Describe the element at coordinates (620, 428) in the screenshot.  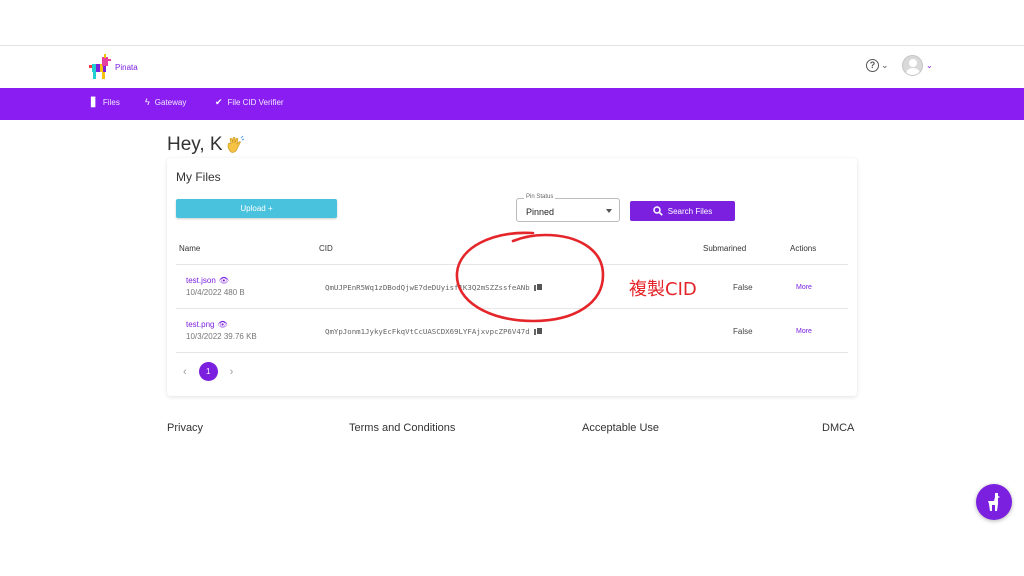
I see `footer-acceptable-use-link: Acceptable Use` at that location.